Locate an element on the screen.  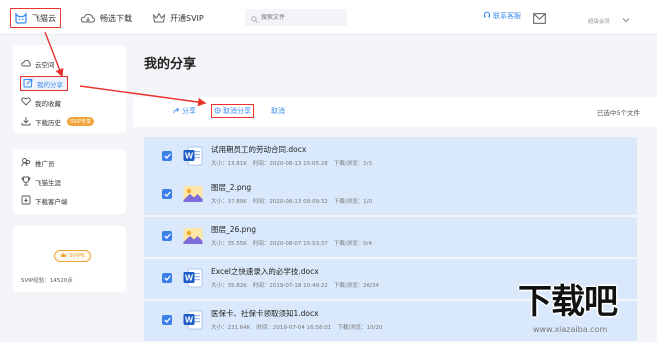
search-box is located at coordinates (296, 17).